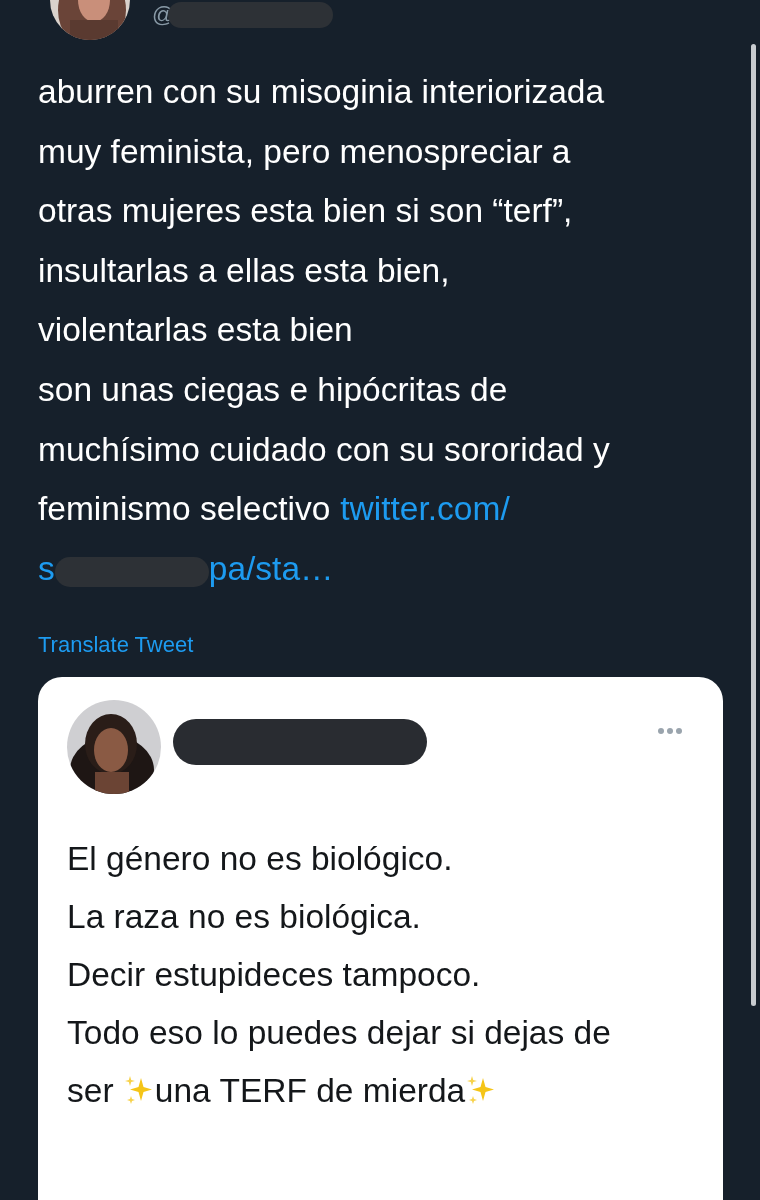 The image size is (760, 1200). I want to click on translate-link: Translate Tweet, so click(116, 645).